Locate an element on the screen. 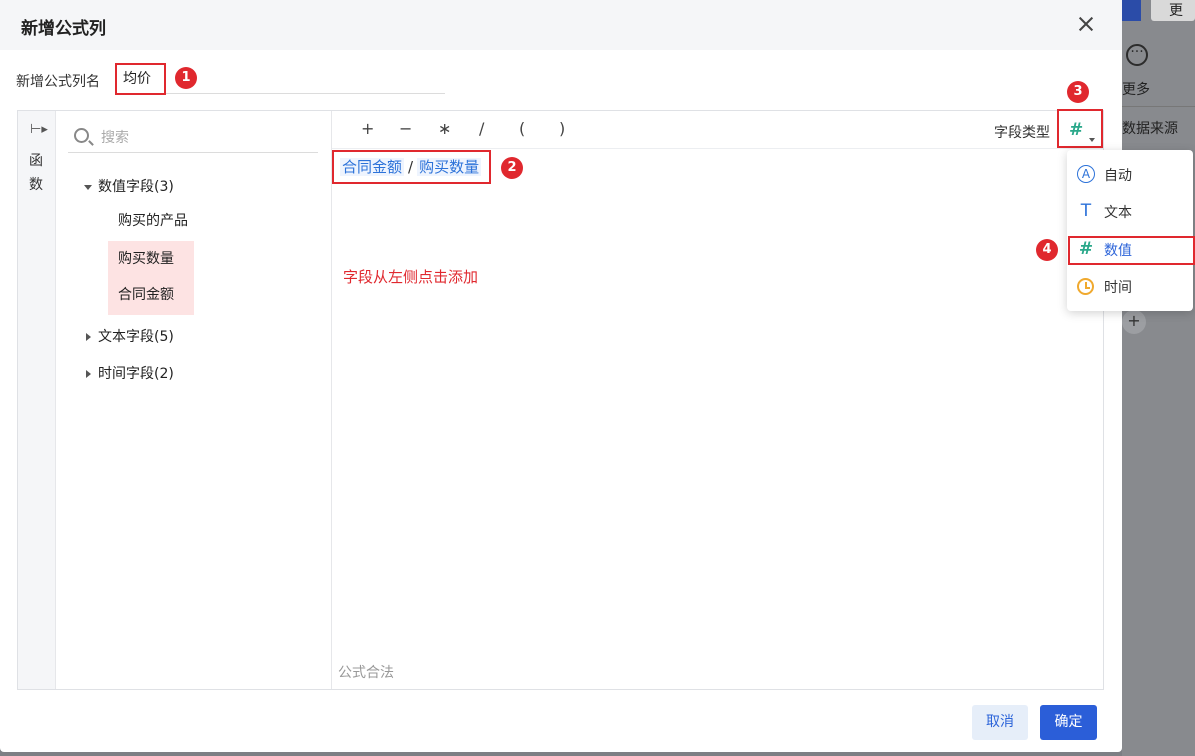 This screenshot has height=756, width=1195. operator-toolbar: + − ∗ / ( ) 字段类型 # is located at coordinates (717, 130).